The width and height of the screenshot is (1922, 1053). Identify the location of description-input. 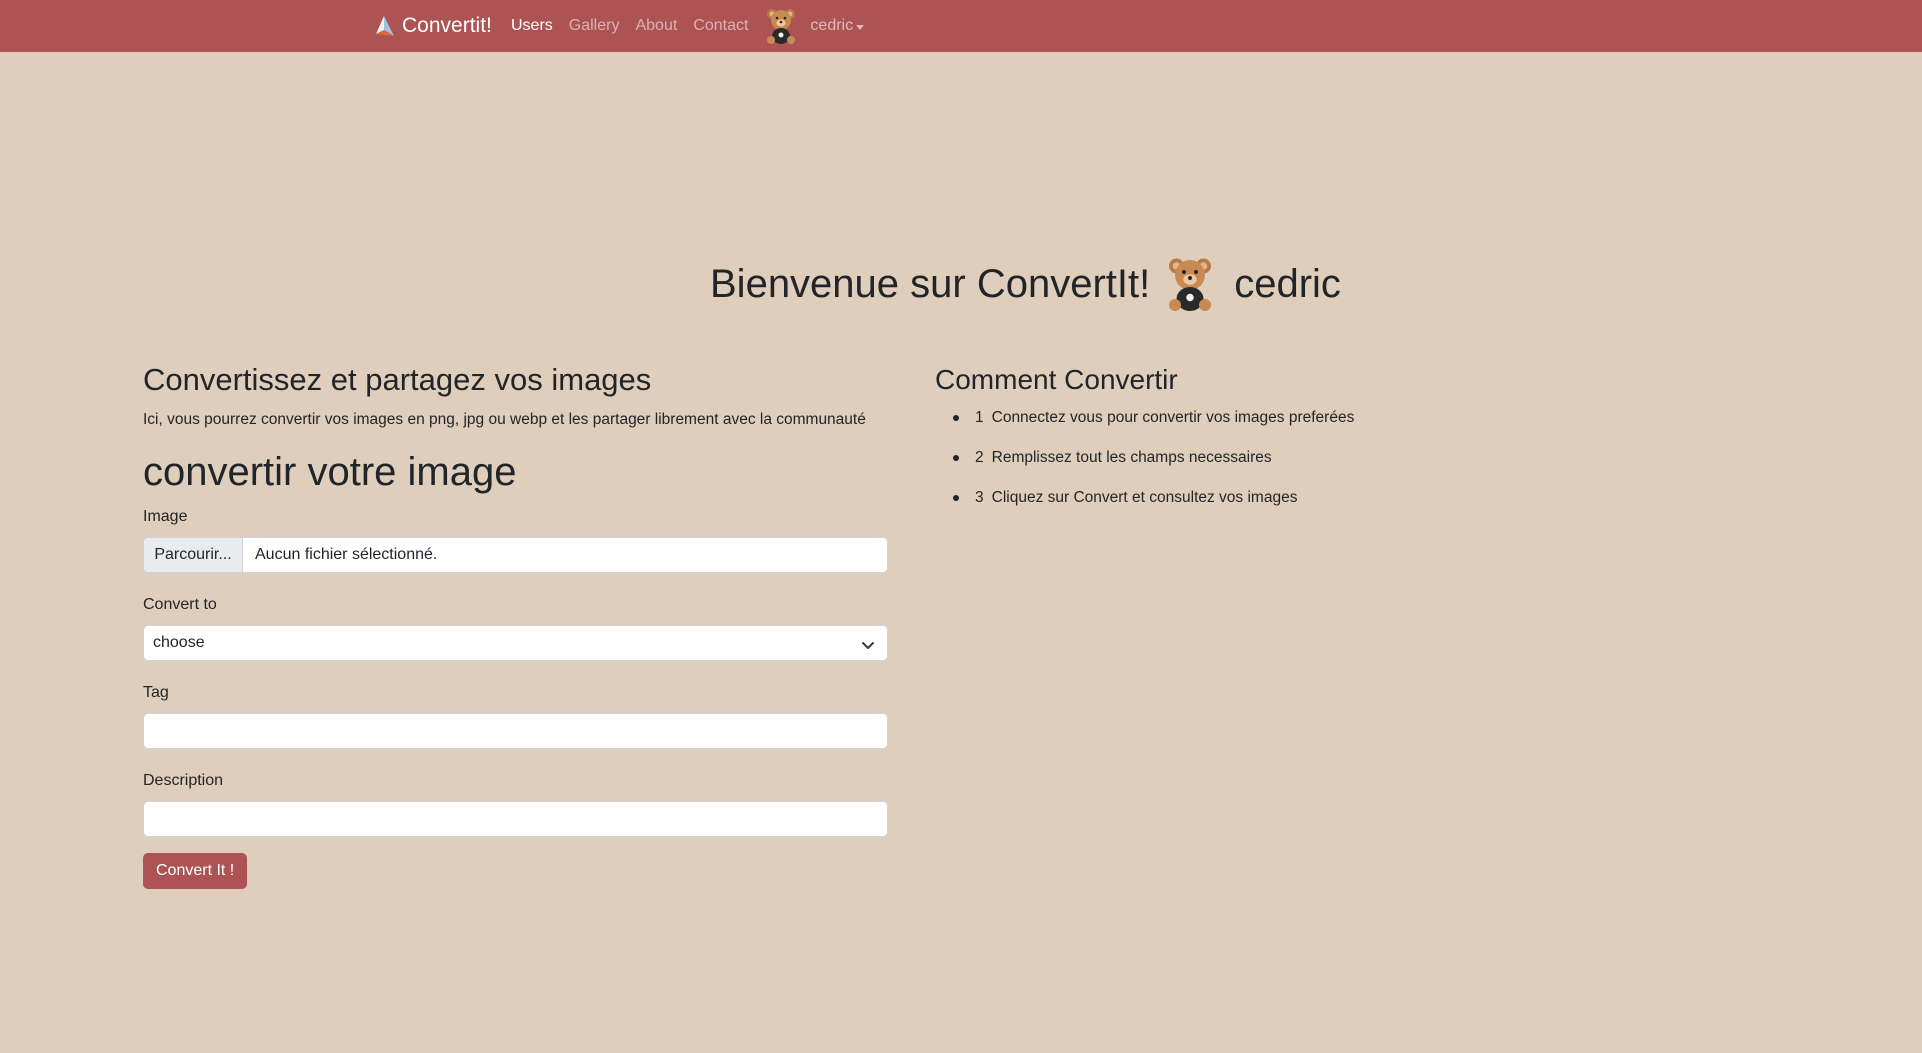
(515, 819).